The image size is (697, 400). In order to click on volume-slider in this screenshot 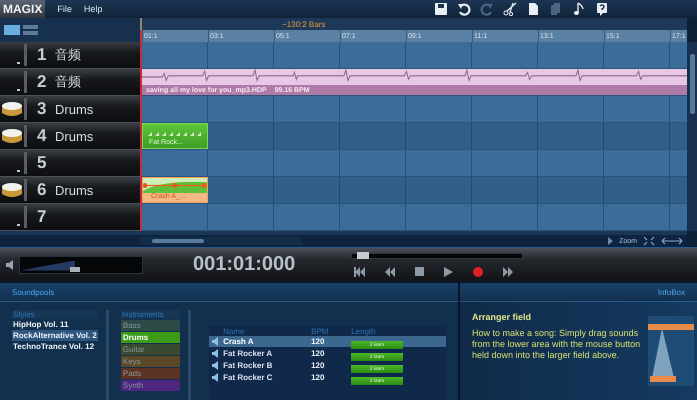, I will do `click(81, 265)`.